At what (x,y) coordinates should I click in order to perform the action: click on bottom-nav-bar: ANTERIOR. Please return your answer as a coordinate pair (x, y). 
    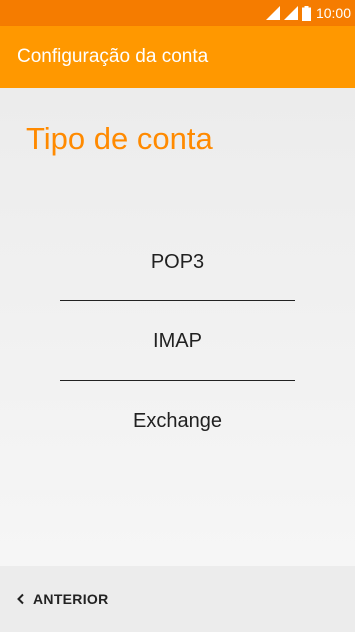
    Looking at the image, I should click on (177, 599).